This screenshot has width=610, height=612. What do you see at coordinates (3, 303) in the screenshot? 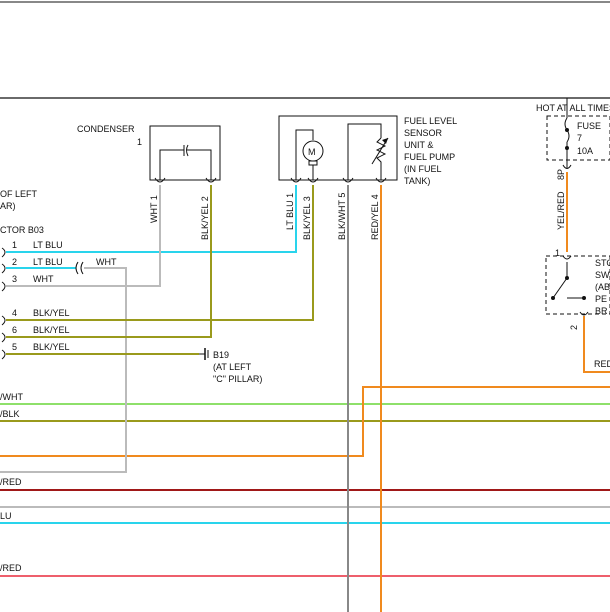
I see `connector-cavities` at bounding box center [3, 303].